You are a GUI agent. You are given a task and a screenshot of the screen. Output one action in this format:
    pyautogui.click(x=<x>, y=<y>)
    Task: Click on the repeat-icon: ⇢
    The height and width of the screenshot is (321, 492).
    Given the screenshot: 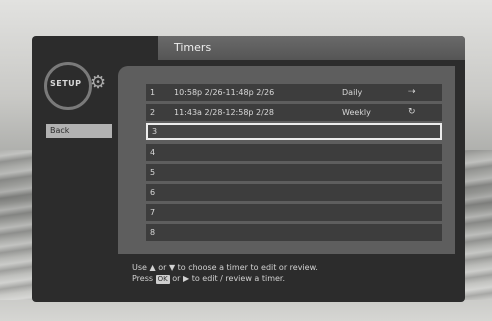 What is the action you would take?
    pyautogui.click(x=412, y=92)
    